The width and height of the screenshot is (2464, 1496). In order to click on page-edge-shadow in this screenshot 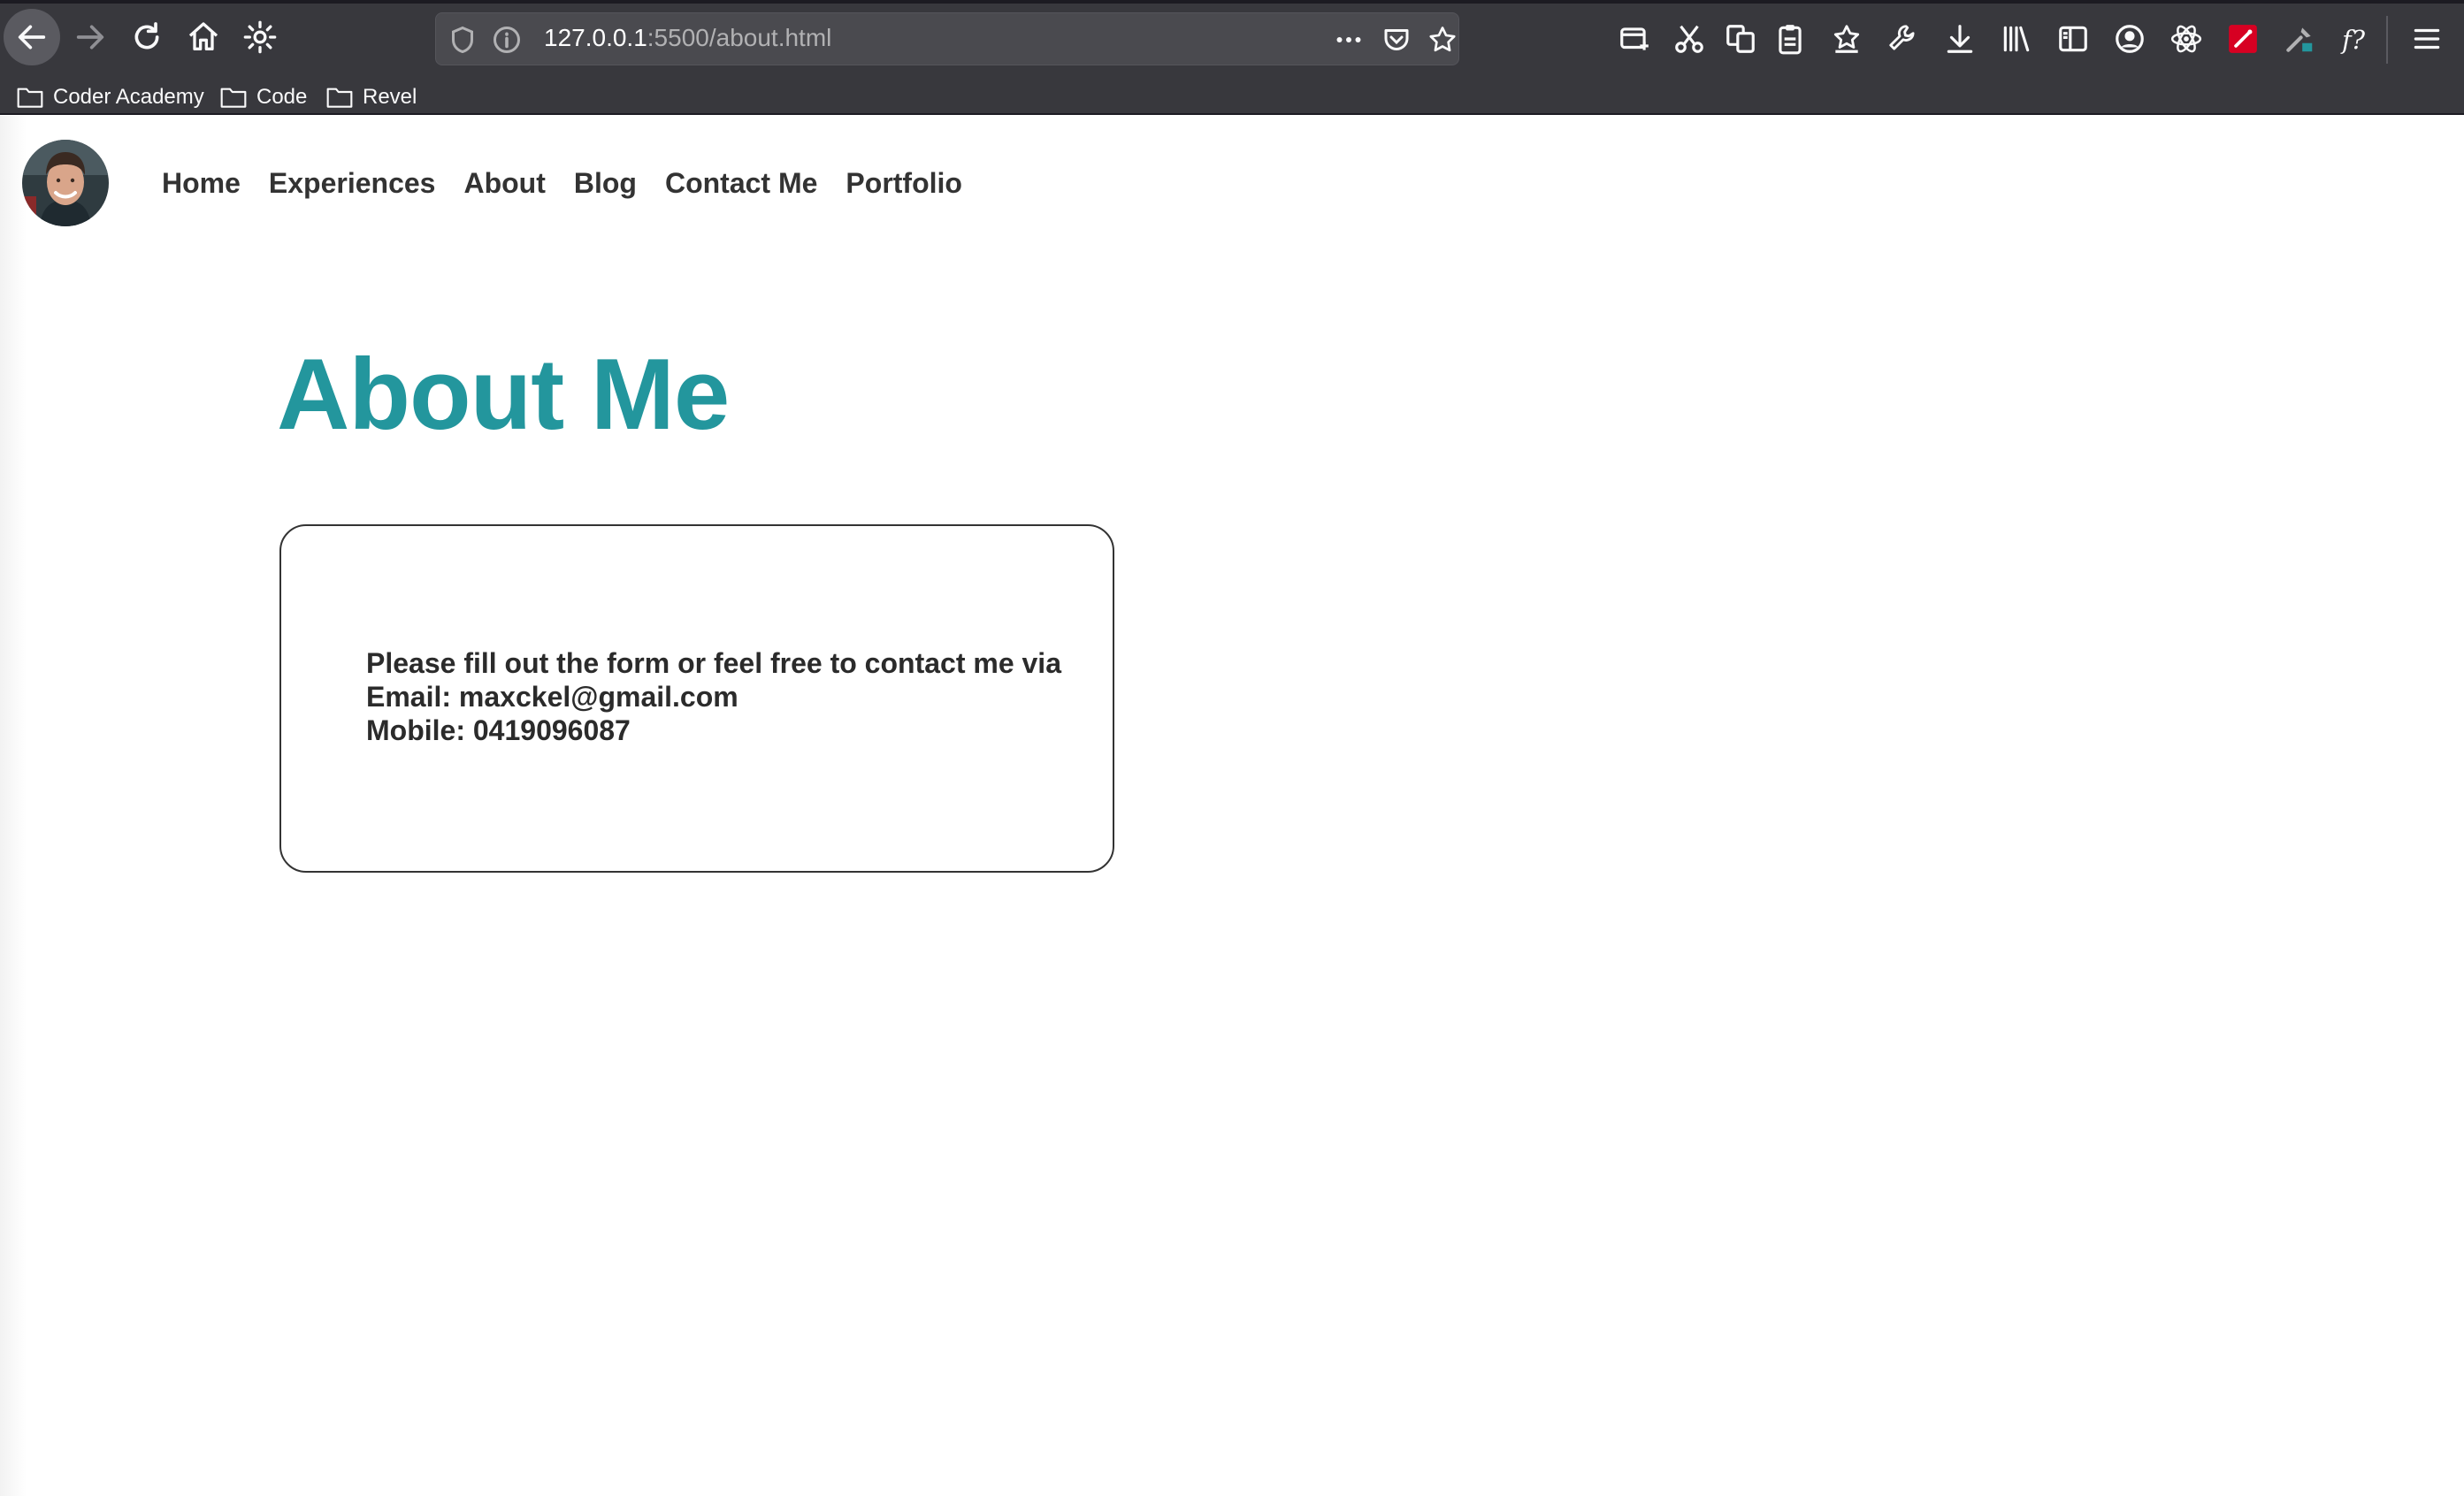, I will do `click(13, 806)`.